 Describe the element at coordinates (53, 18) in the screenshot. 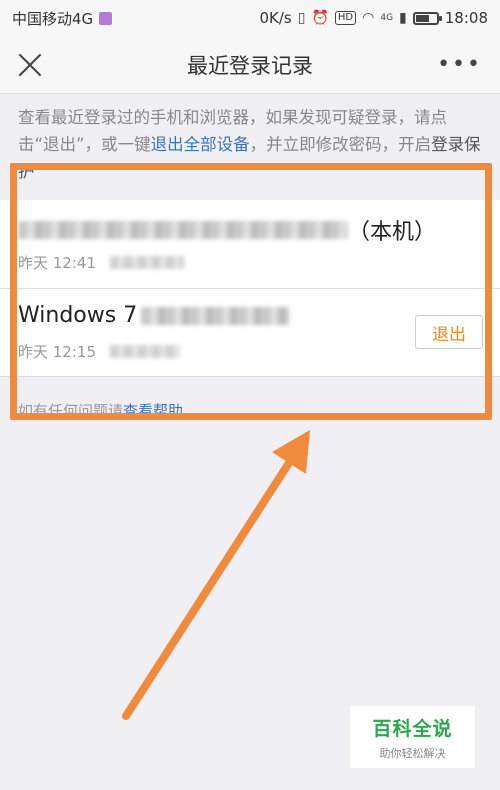

I see `carrier-label: 中国移动4G` at that location.